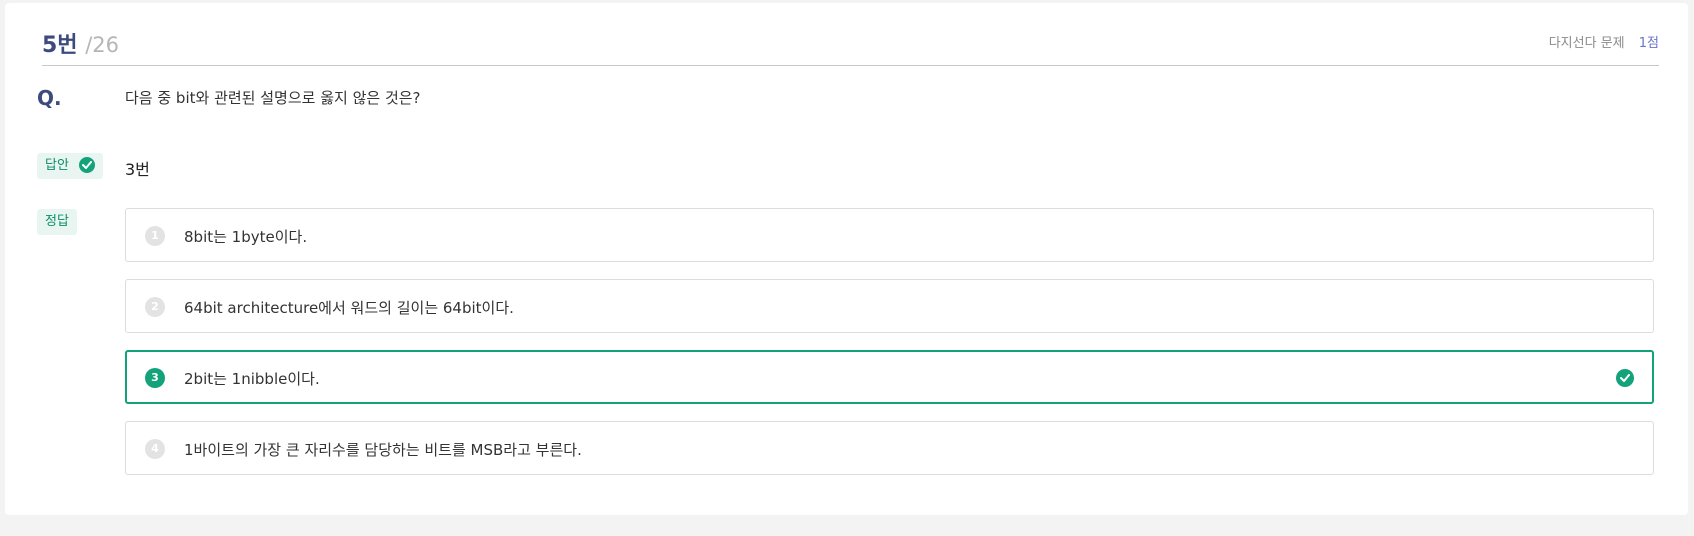  What do you see at coordinates (1648, 43) in the screenshot?
I see `question-points: 1점` at bounding box center [1648, 43].